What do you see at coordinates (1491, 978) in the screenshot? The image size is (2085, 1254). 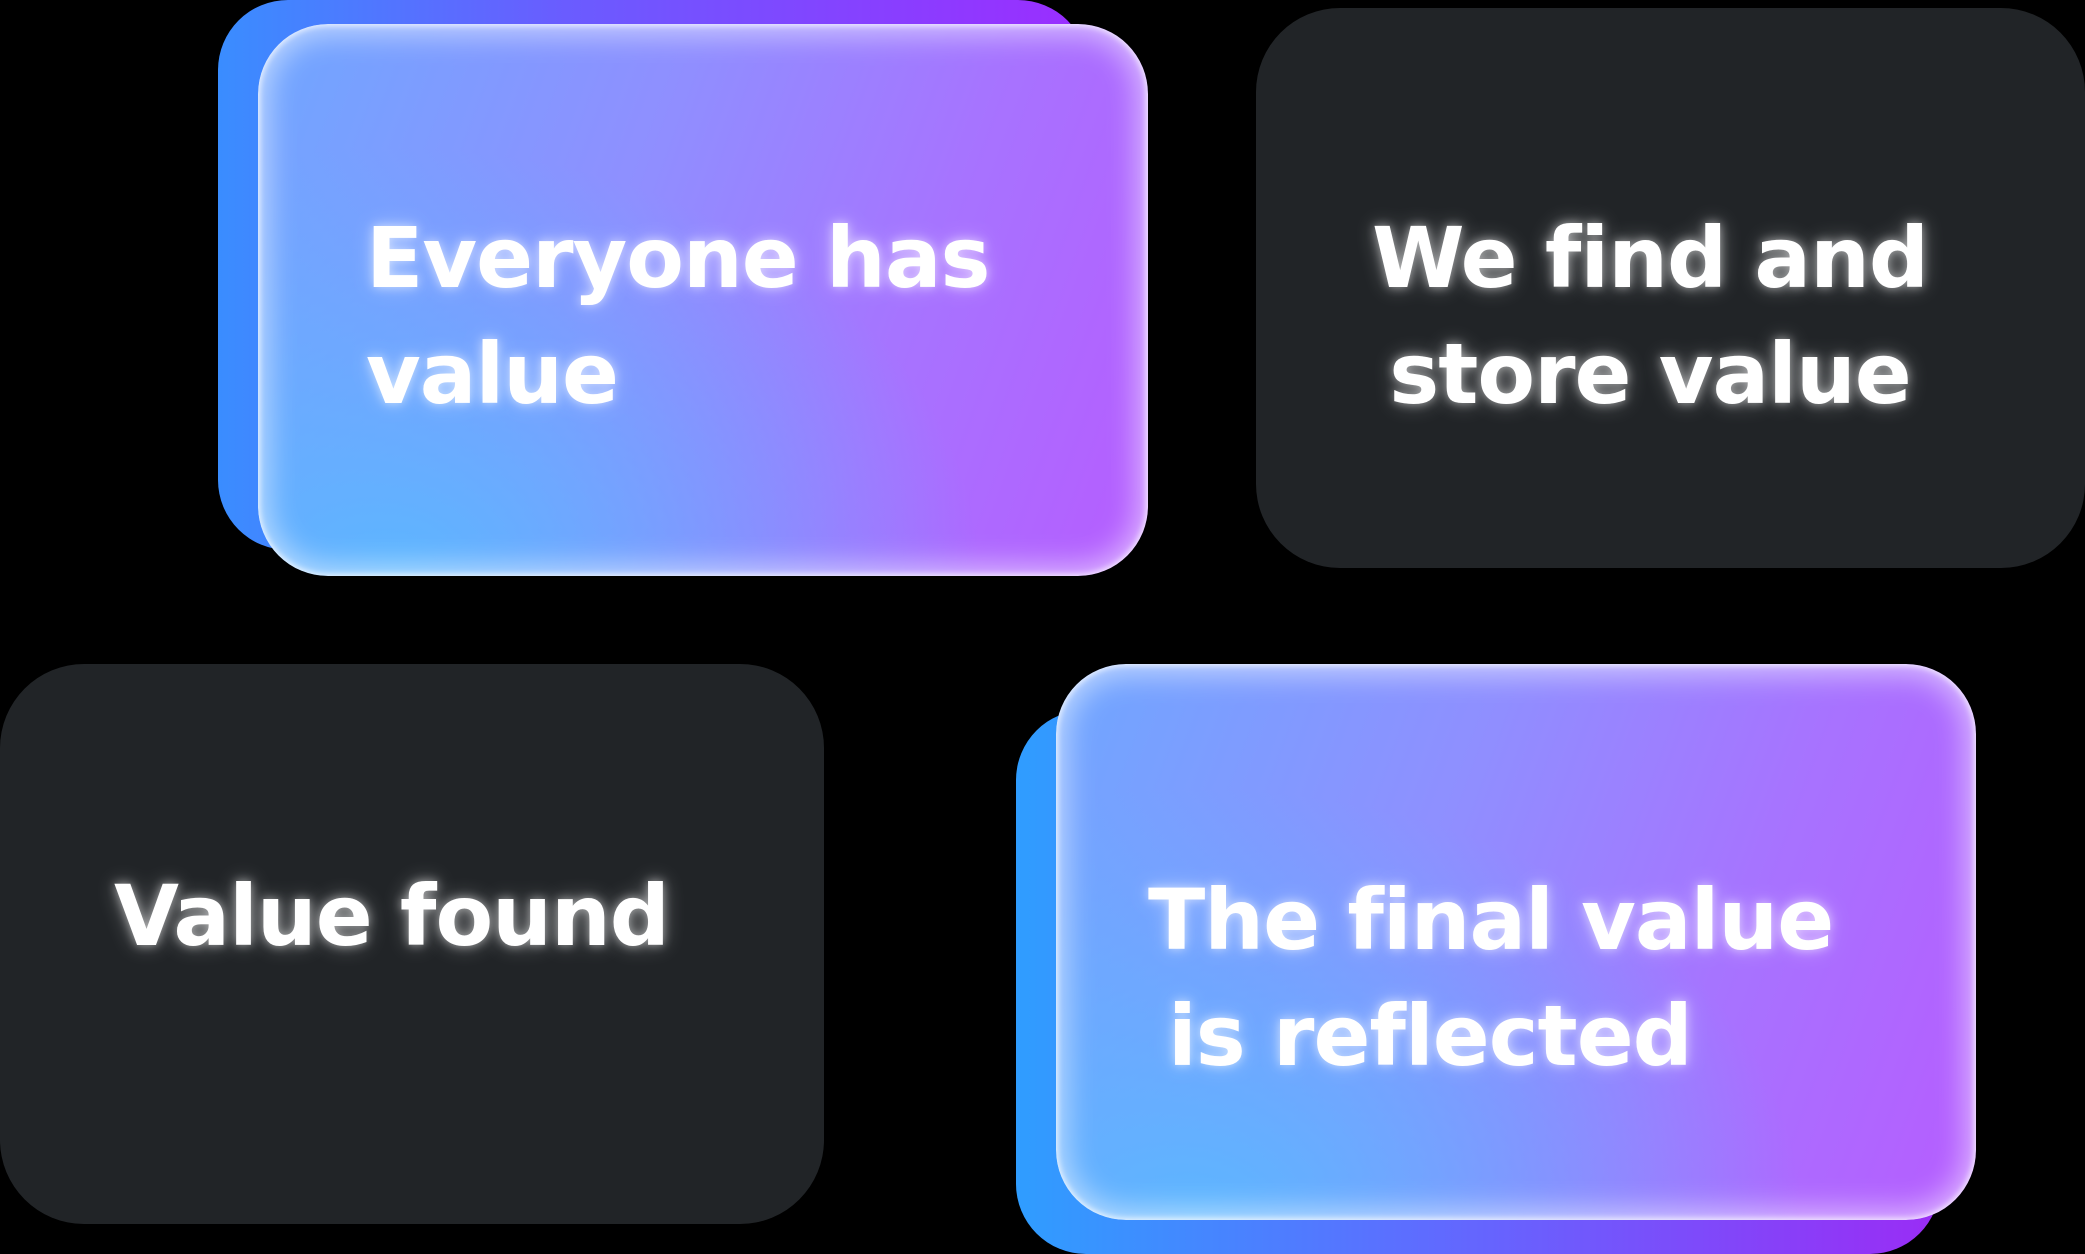 I see `card-final-value-reflected-text: The final value is reflected` at bounding box center [1491, 978].